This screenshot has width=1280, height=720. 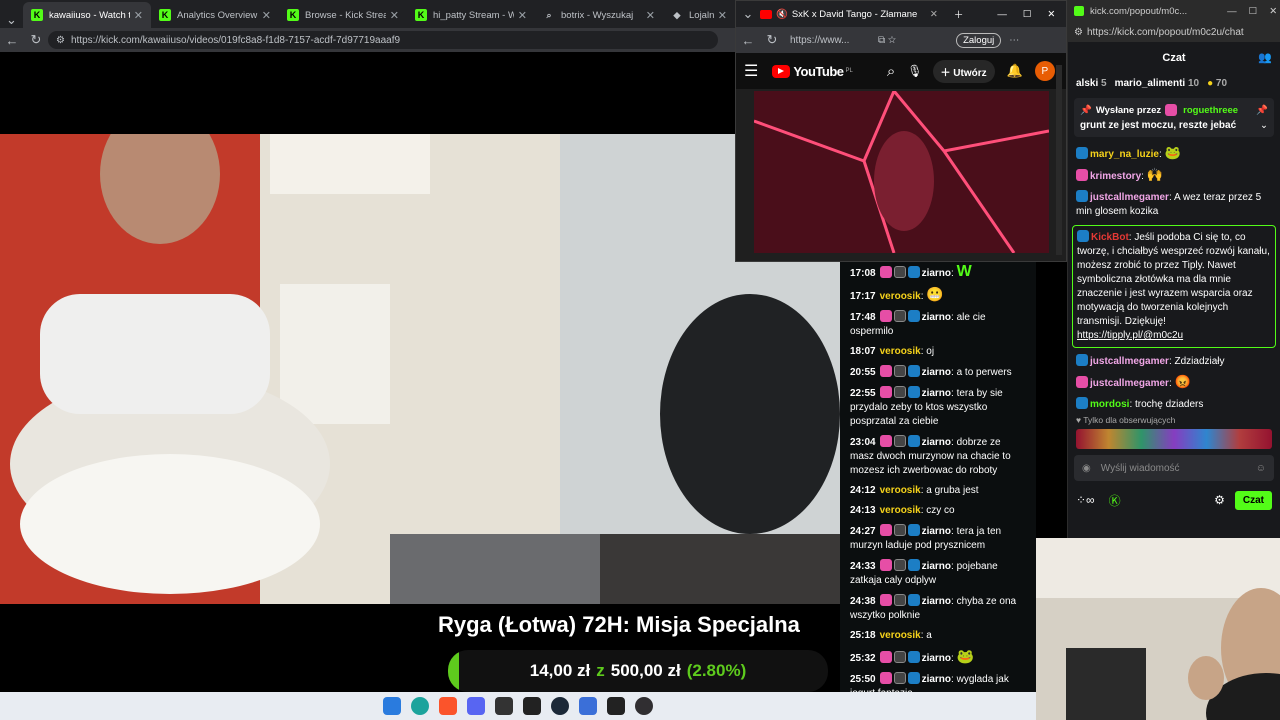 I want to click on settings-icon: ⚙, so click(x=1219, y=500).